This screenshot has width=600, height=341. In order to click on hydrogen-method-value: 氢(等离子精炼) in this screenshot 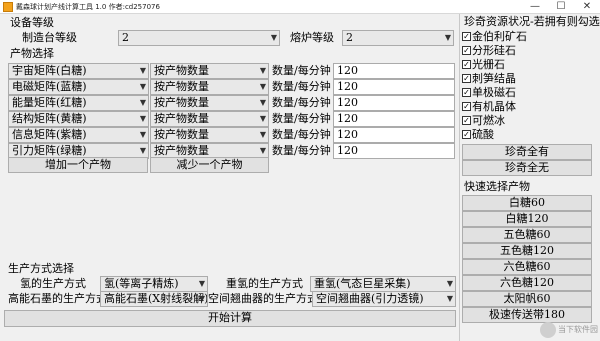, I will do `click(141, 283)`.